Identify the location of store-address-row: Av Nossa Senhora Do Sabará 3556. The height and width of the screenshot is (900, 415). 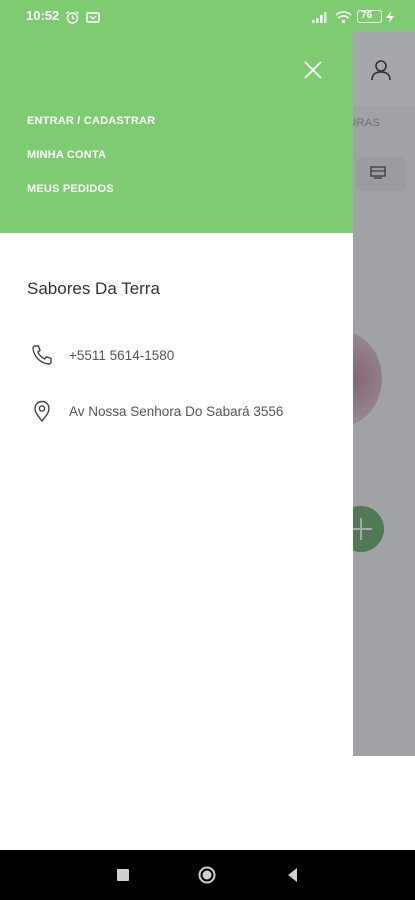
(180, 414).